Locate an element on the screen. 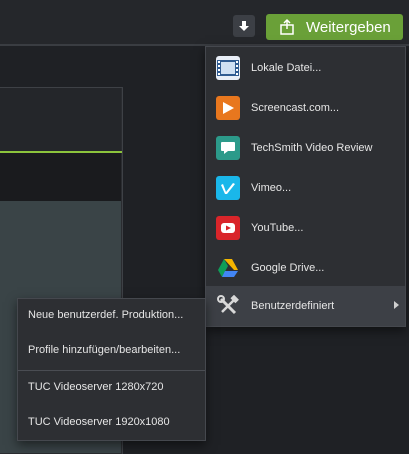 The height and width of the screenshot is (454, 409). share-button-label: Weitergeben is located at coordinates (348, 27).